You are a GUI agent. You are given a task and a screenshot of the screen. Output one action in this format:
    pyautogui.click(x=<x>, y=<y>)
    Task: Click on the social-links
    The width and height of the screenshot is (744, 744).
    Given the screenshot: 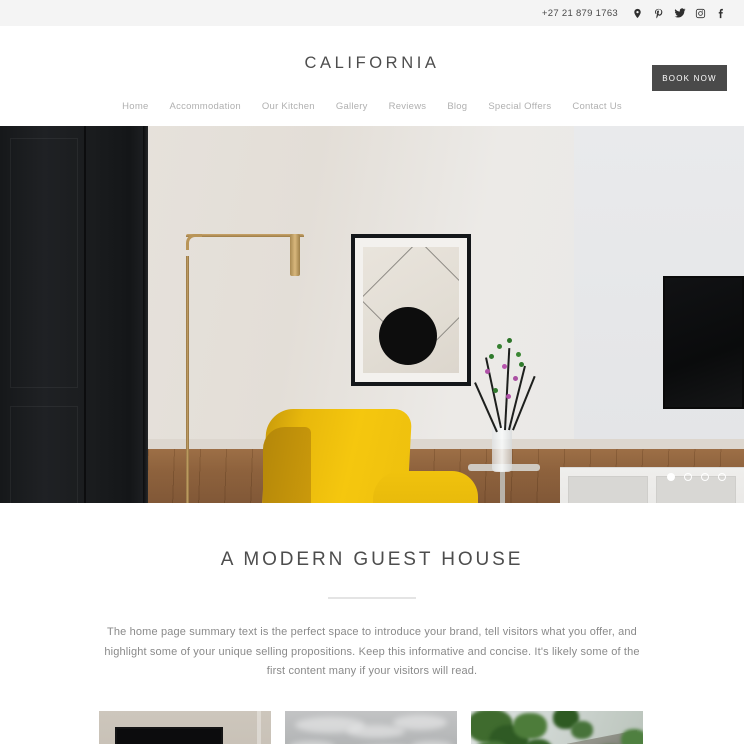 What is the action you would take?
    pyautogui.click(x=679, y=13)
    